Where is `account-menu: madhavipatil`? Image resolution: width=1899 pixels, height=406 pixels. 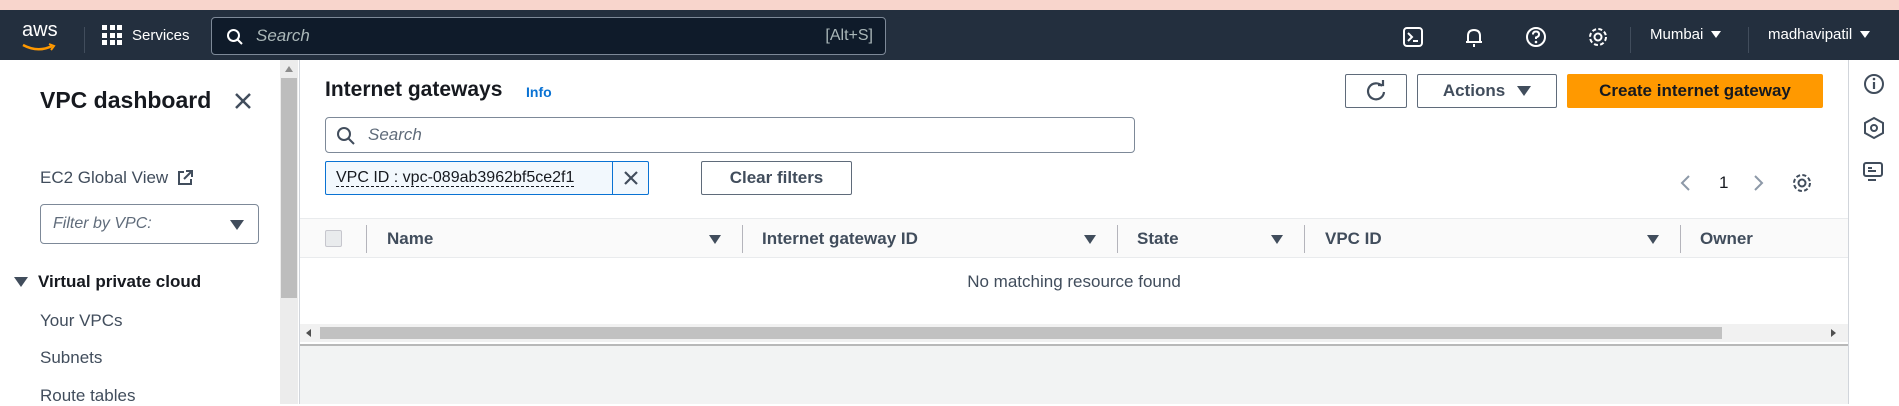
account-menu: madhavipatil is located at coordinates (1819, 34).